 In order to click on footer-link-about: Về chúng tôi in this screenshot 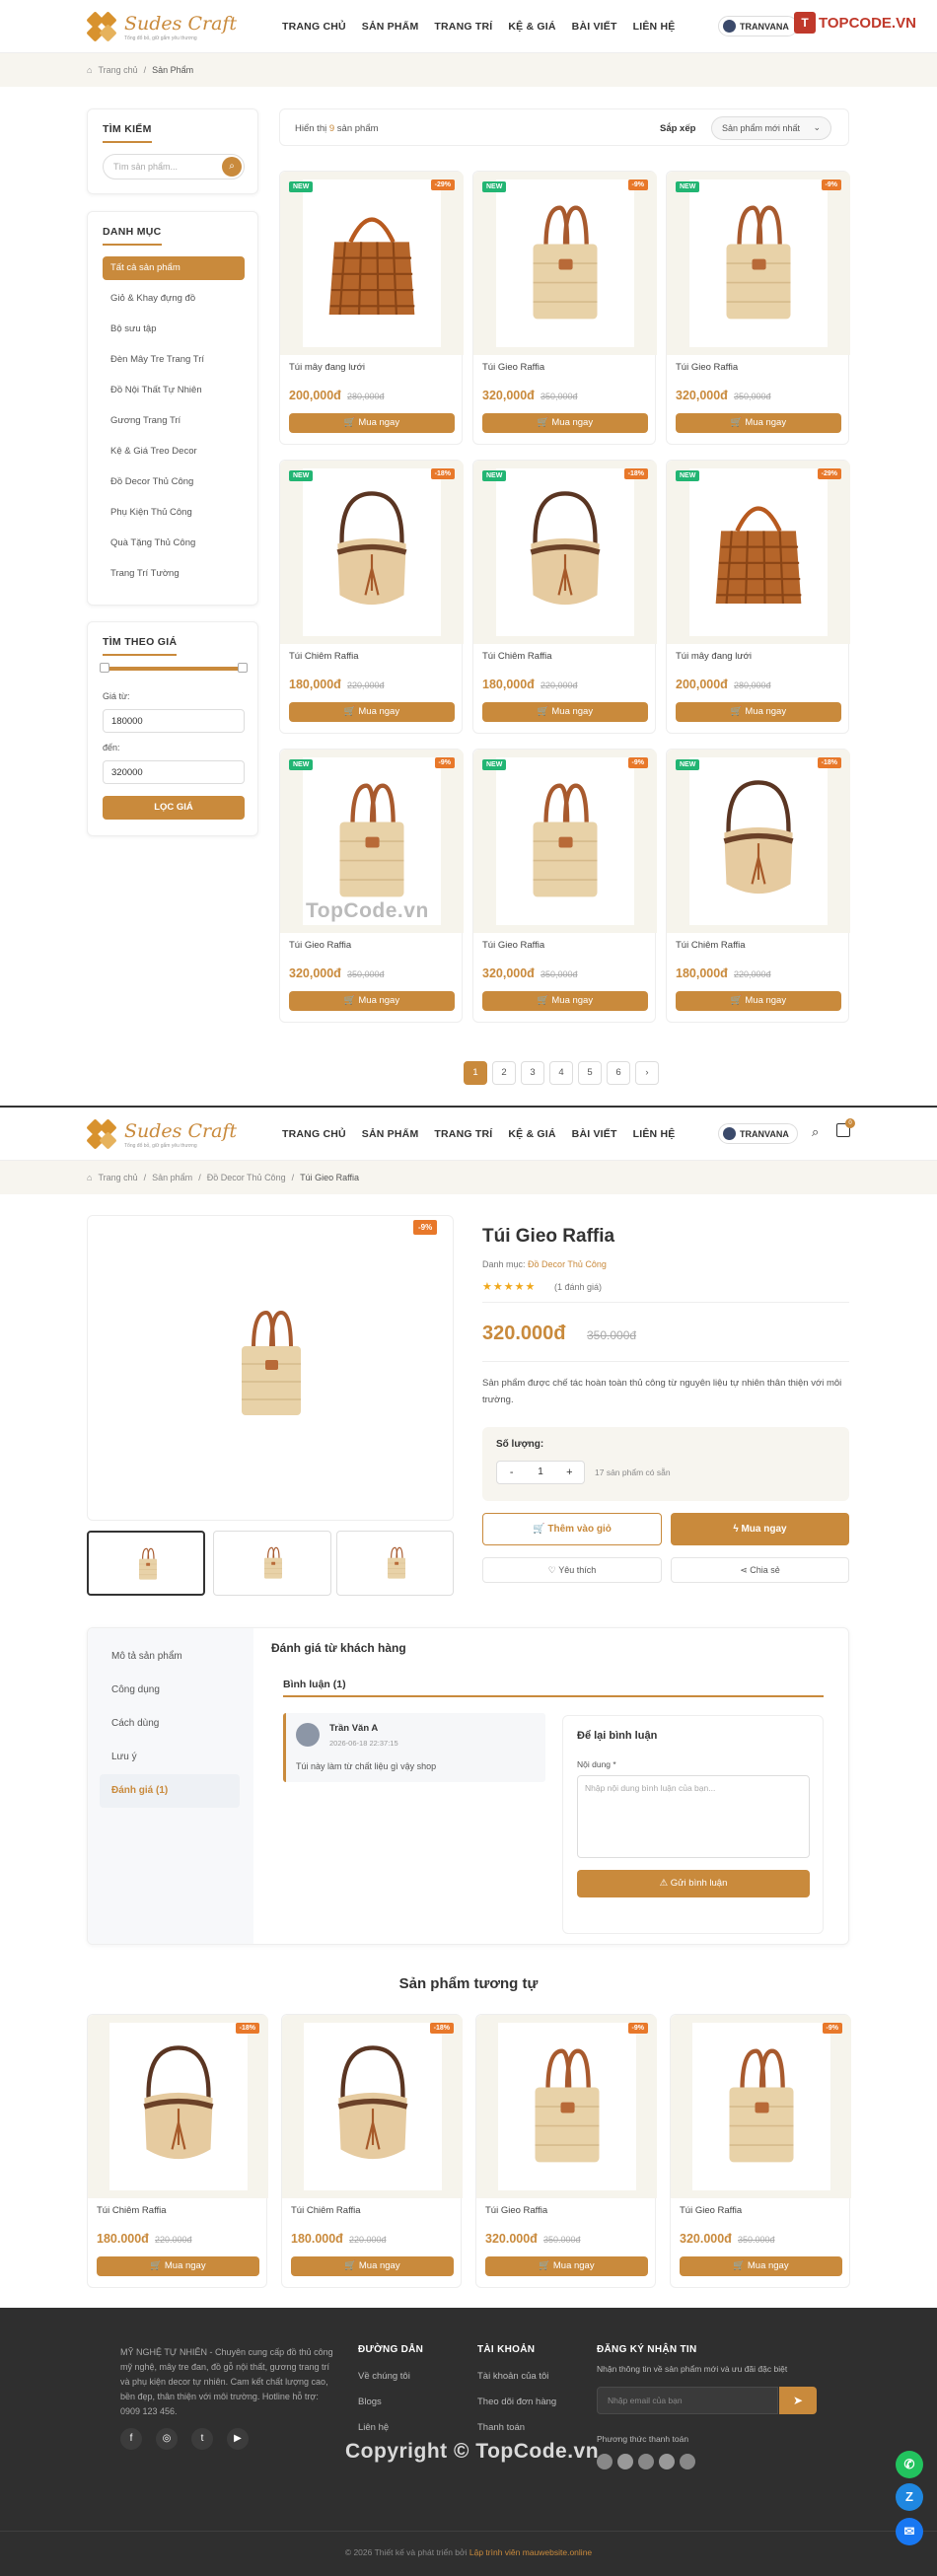, I will do `click(384, 2376)`.